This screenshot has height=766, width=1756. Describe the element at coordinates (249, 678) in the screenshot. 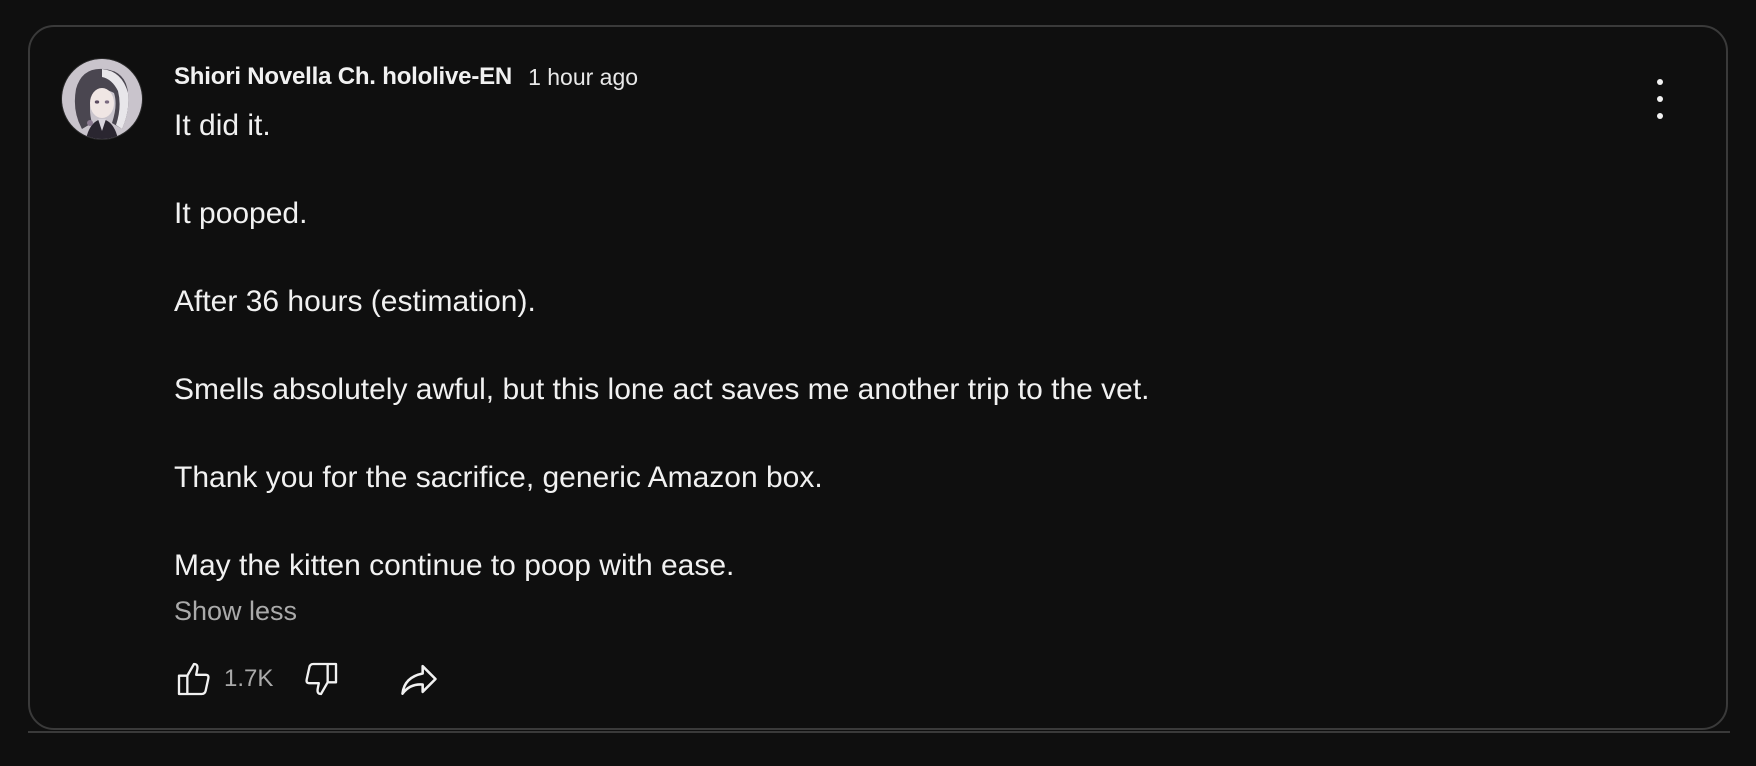

I see `like-count: 1.7K` at that location.